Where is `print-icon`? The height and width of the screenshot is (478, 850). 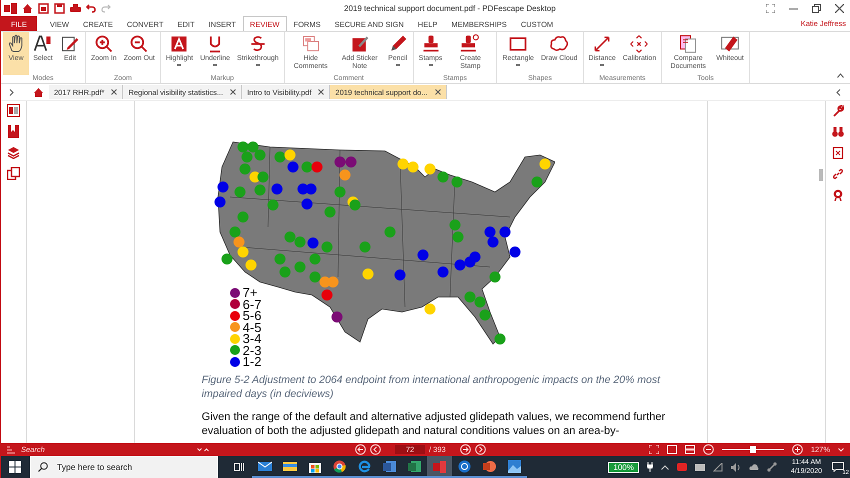 print-icon is located at coordinates (75, 8).